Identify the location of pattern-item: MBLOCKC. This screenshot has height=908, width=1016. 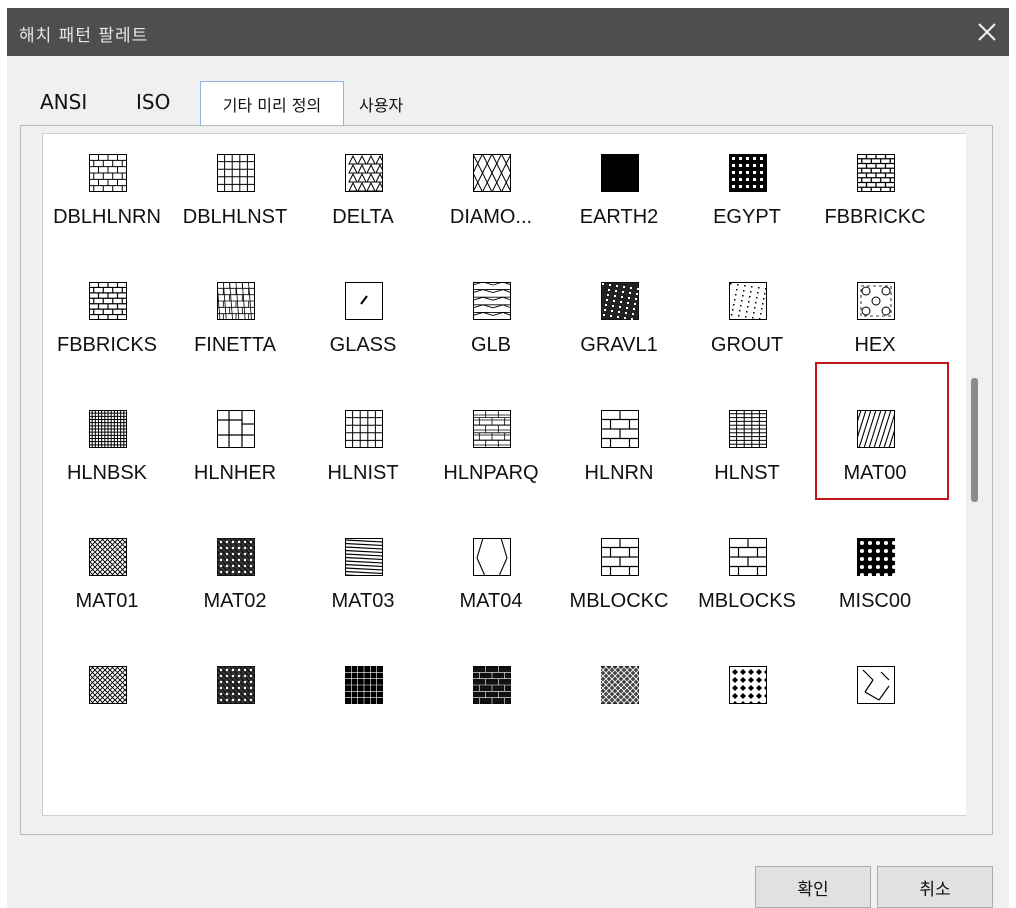
(619, 588).